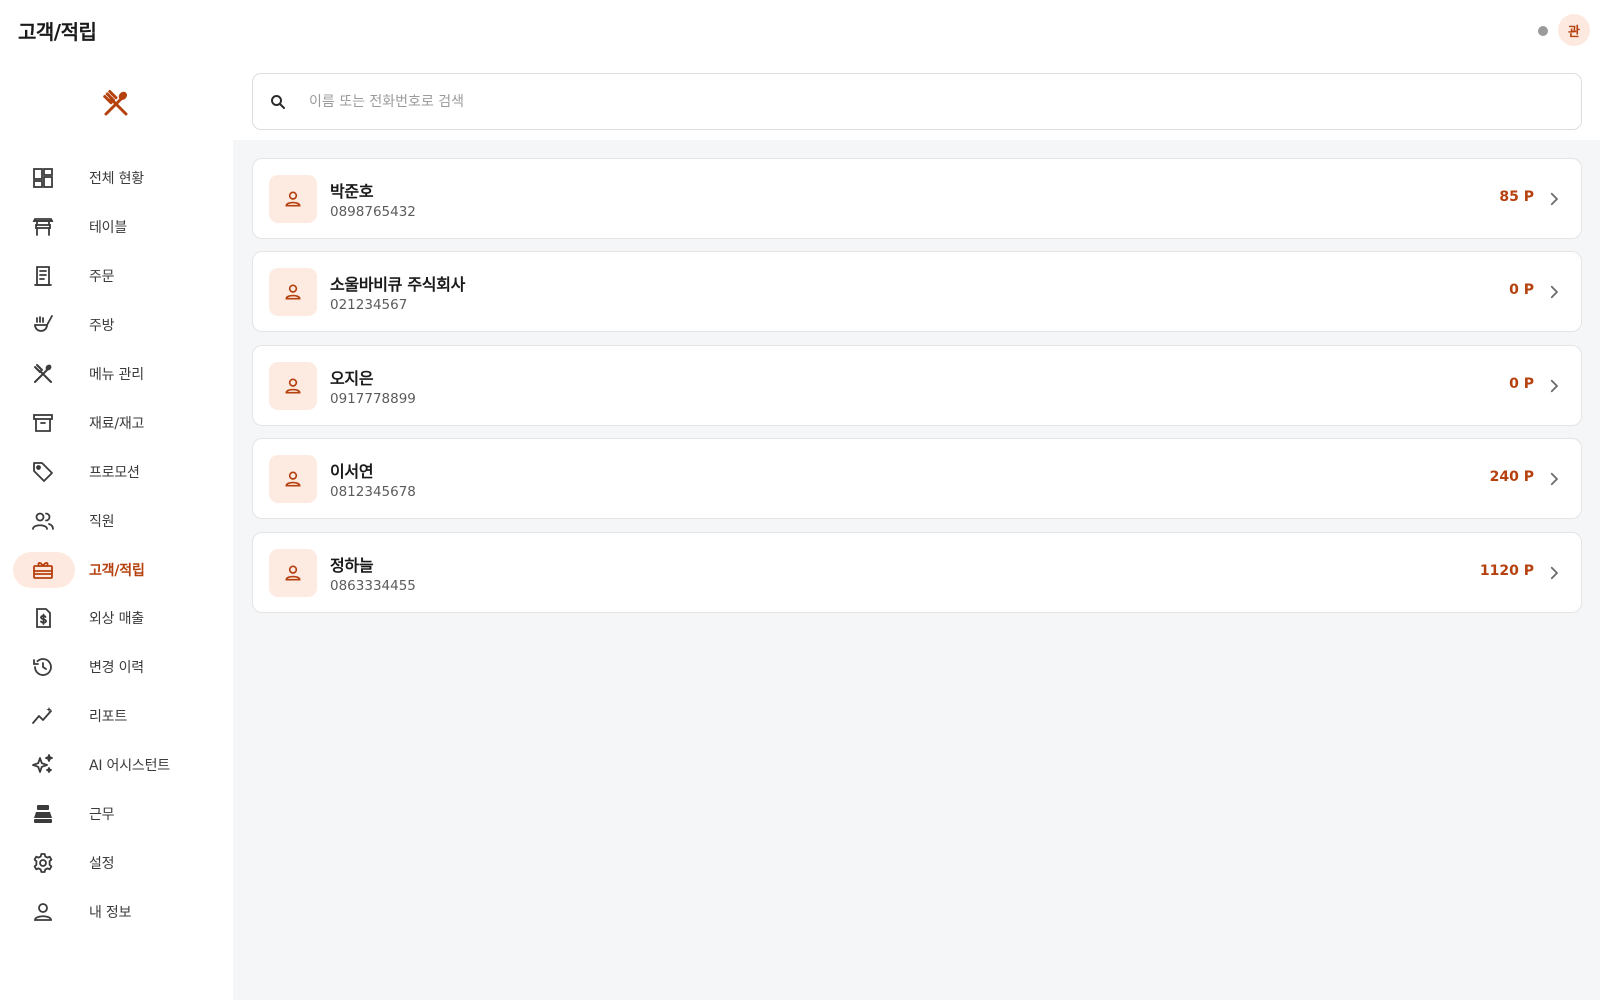 This screenshot has width=1600, height=1000. I want to click on archive-icon, so click(43, 422).